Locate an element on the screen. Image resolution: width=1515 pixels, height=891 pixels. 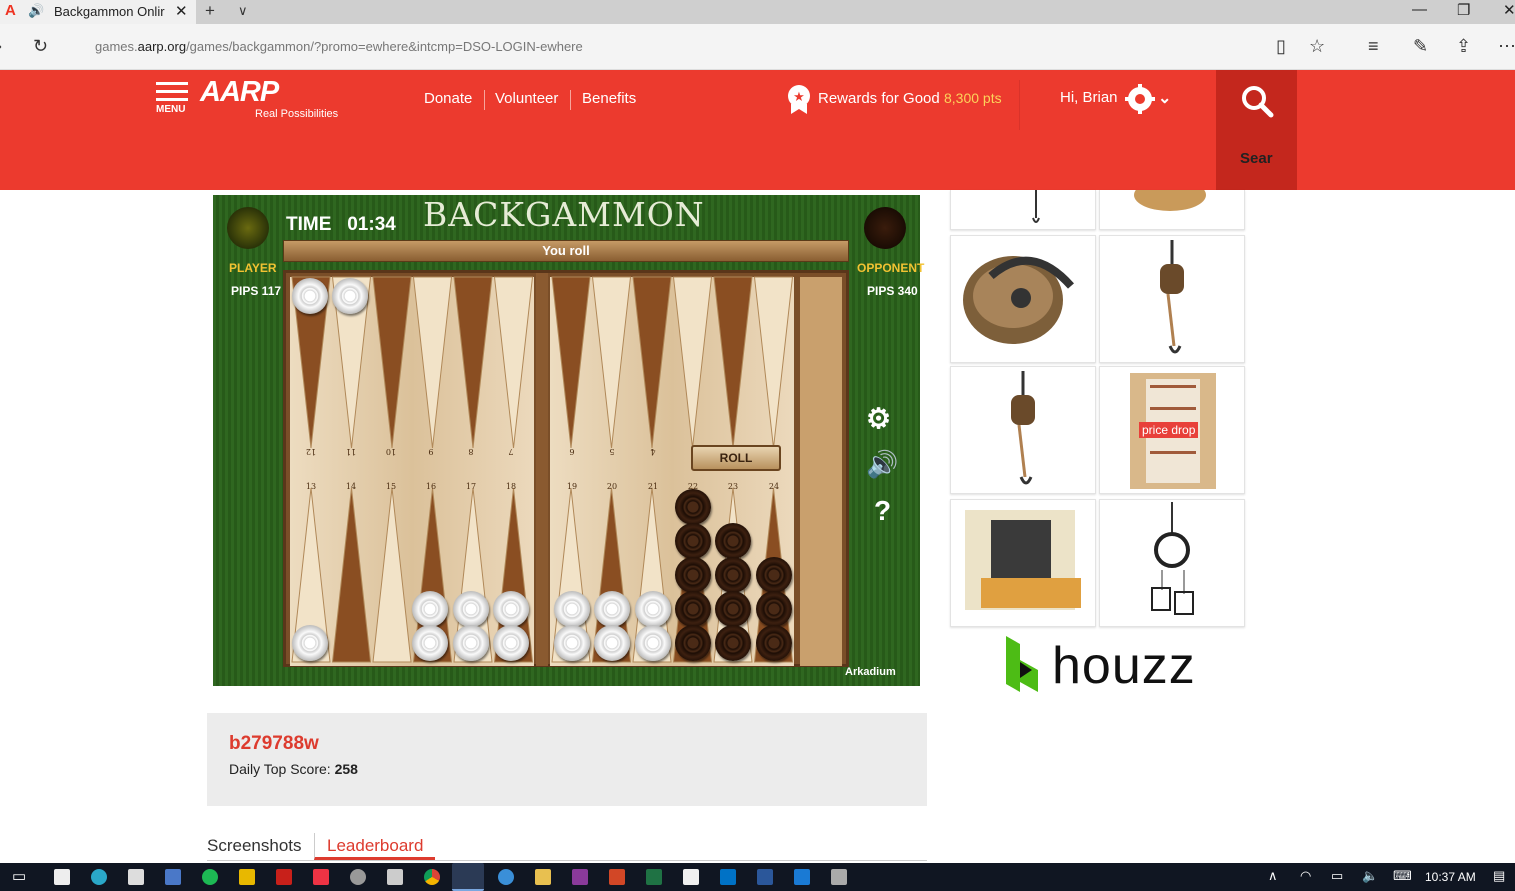
ad-tile-pumpkin is located at coordinates (1172, 210).